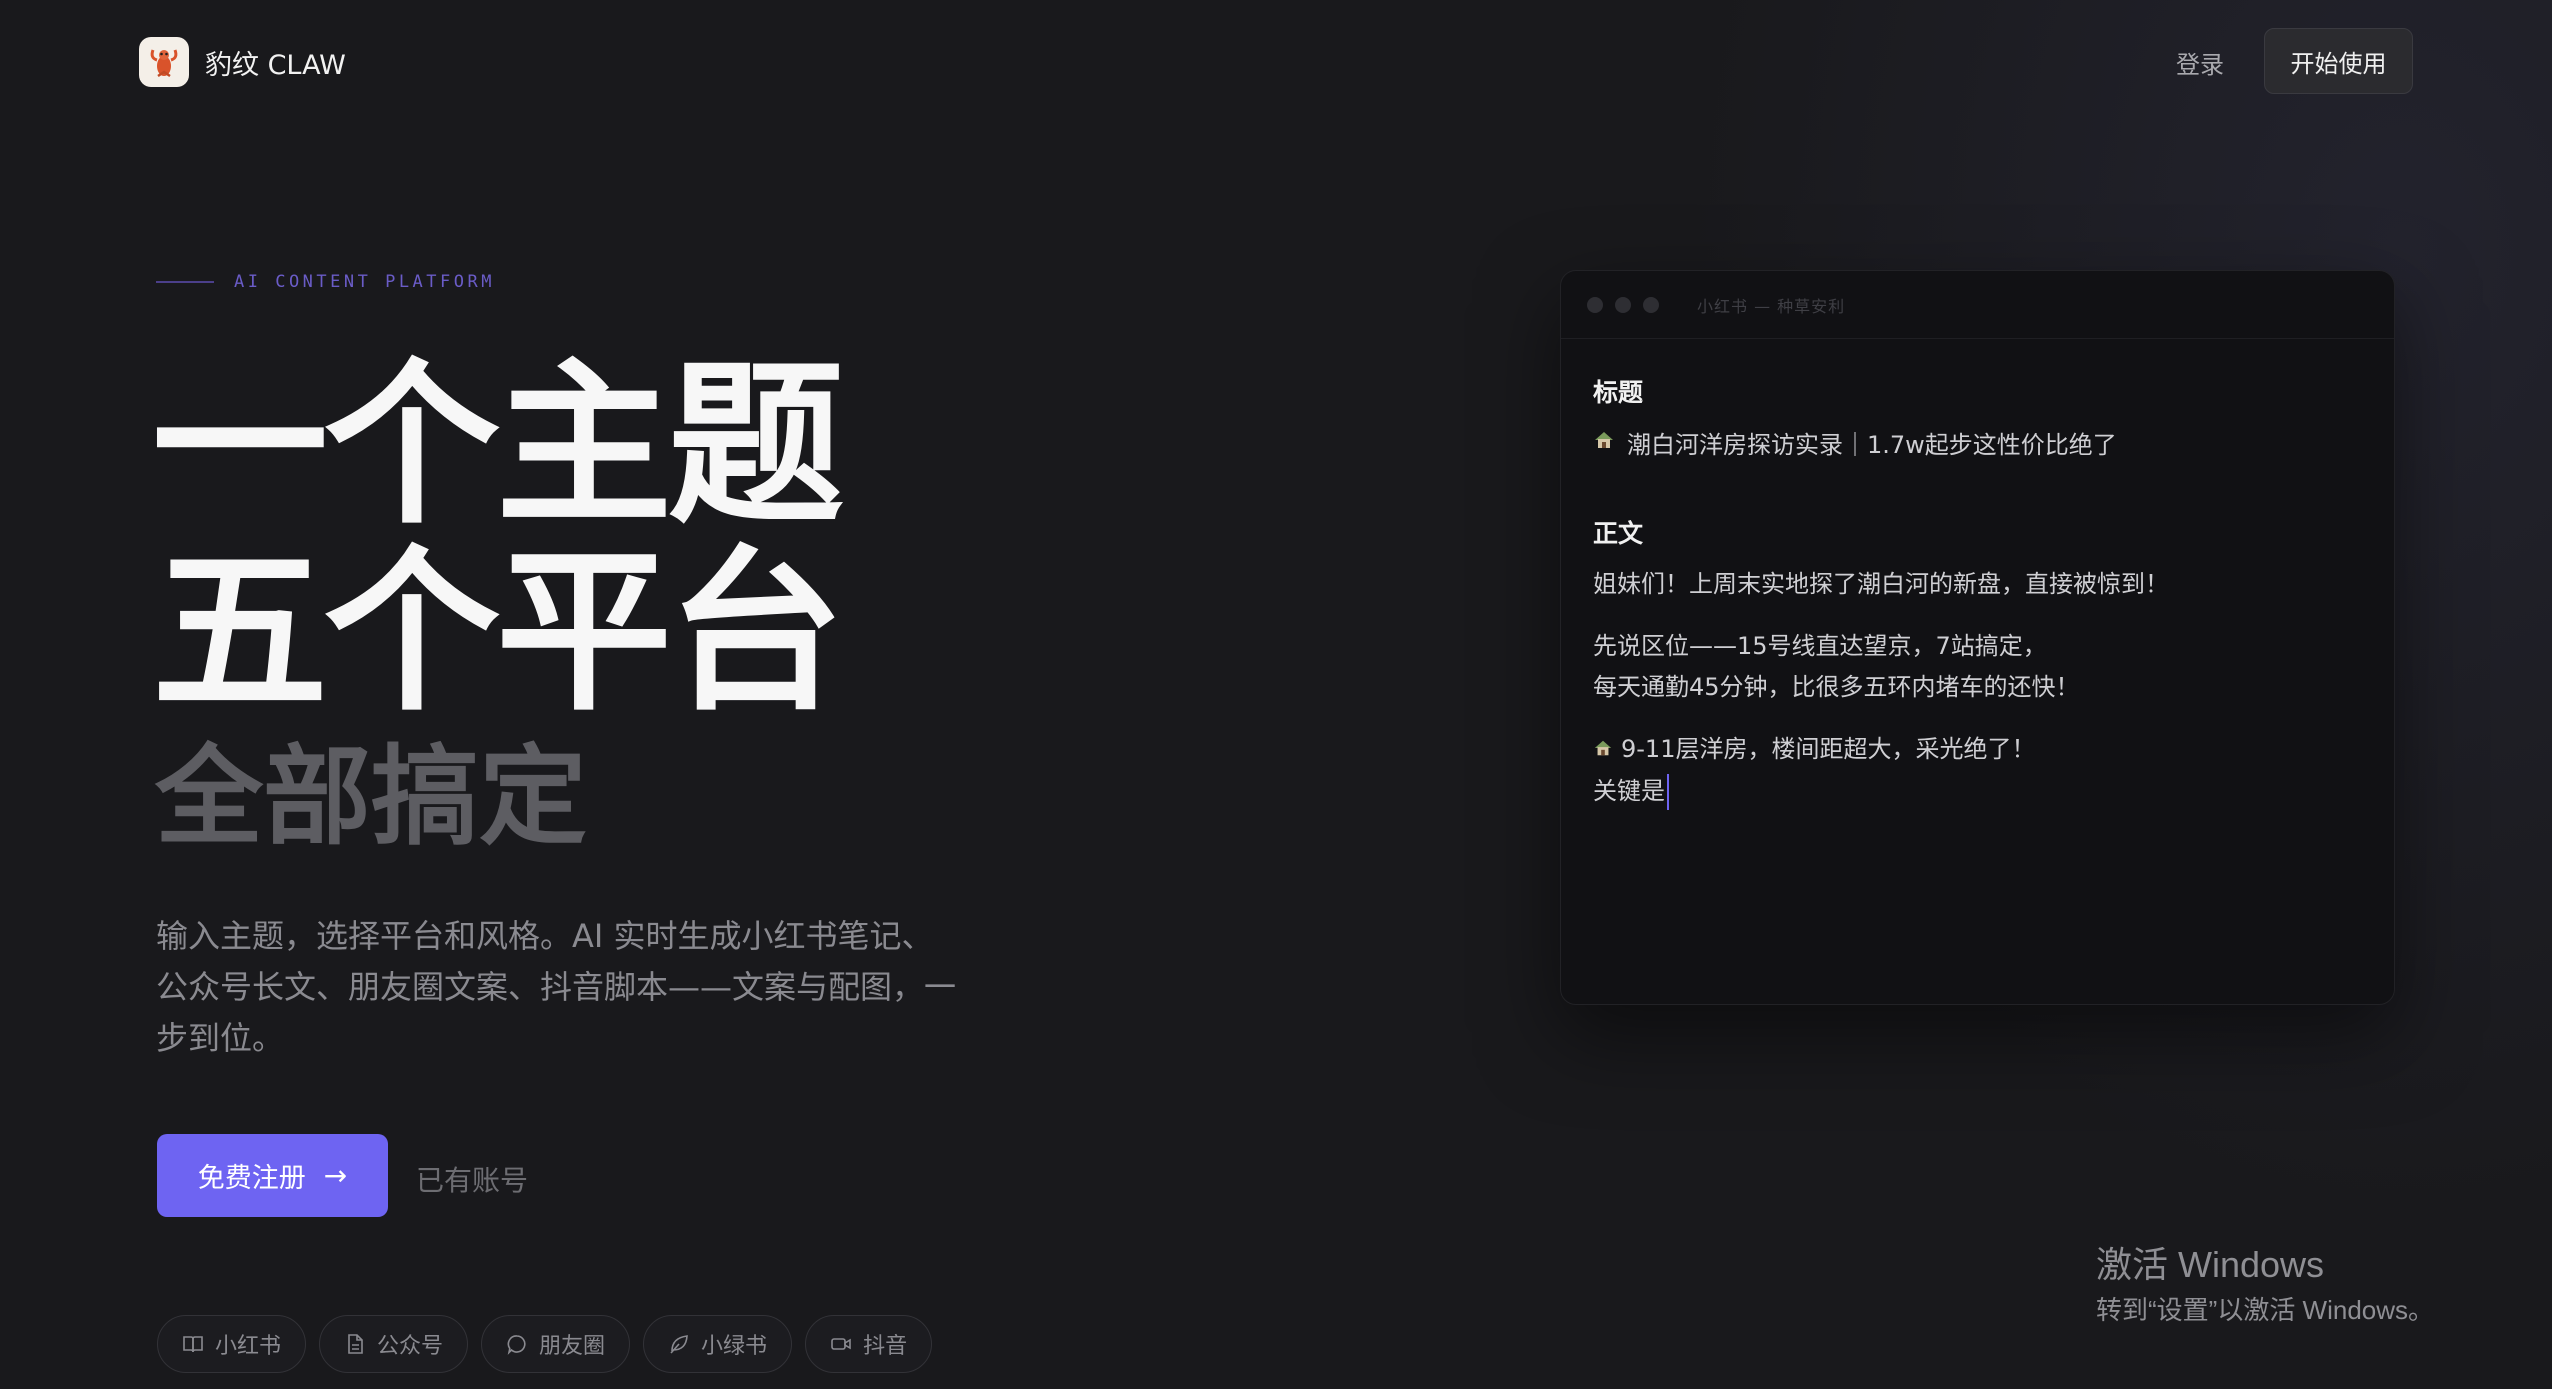 The height and width of the screenshot is (1389, 2552). I want to click on hero-headline-line-3: 全部搞定, so click(371, 797).